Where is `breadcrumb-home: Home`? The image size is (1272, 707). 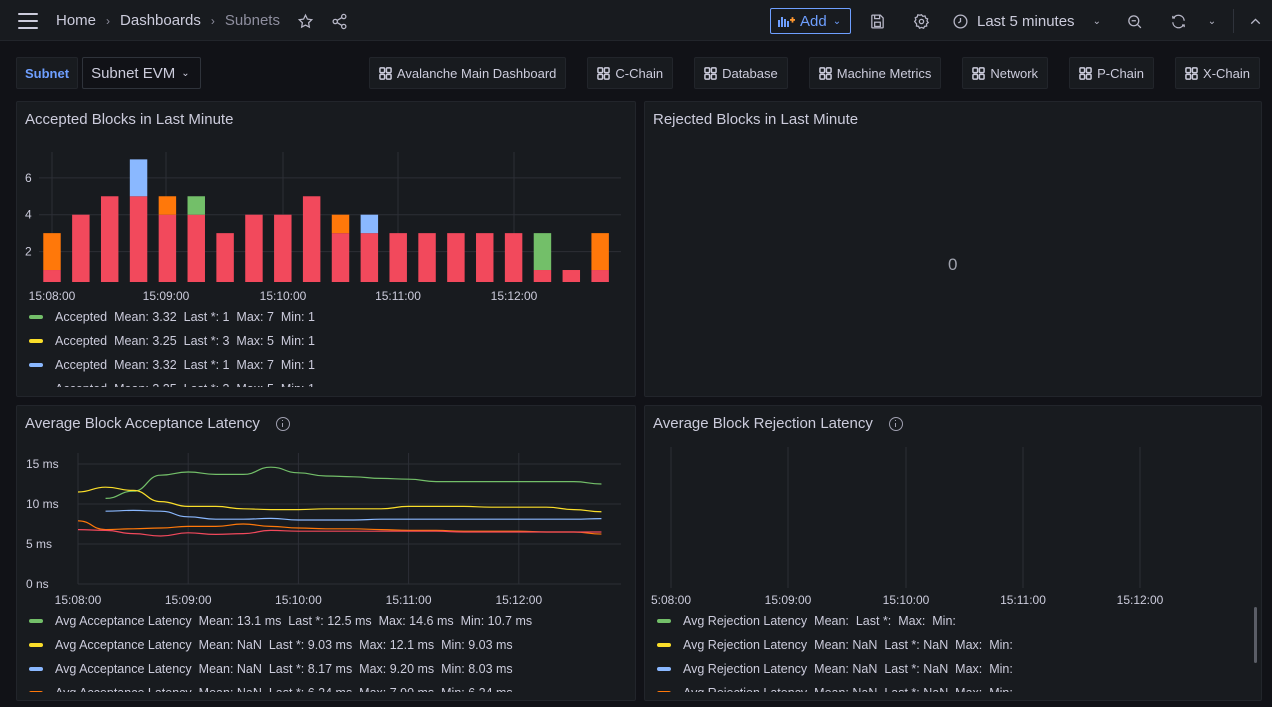 breadcrumb-home: Home is located at coordinates (76, 20).